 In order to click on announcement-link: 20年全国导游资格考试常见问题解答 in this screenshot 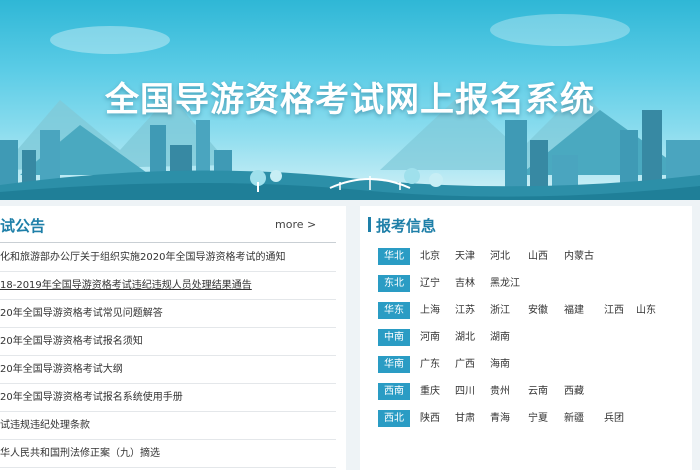, I will do `click(81, 313)`.